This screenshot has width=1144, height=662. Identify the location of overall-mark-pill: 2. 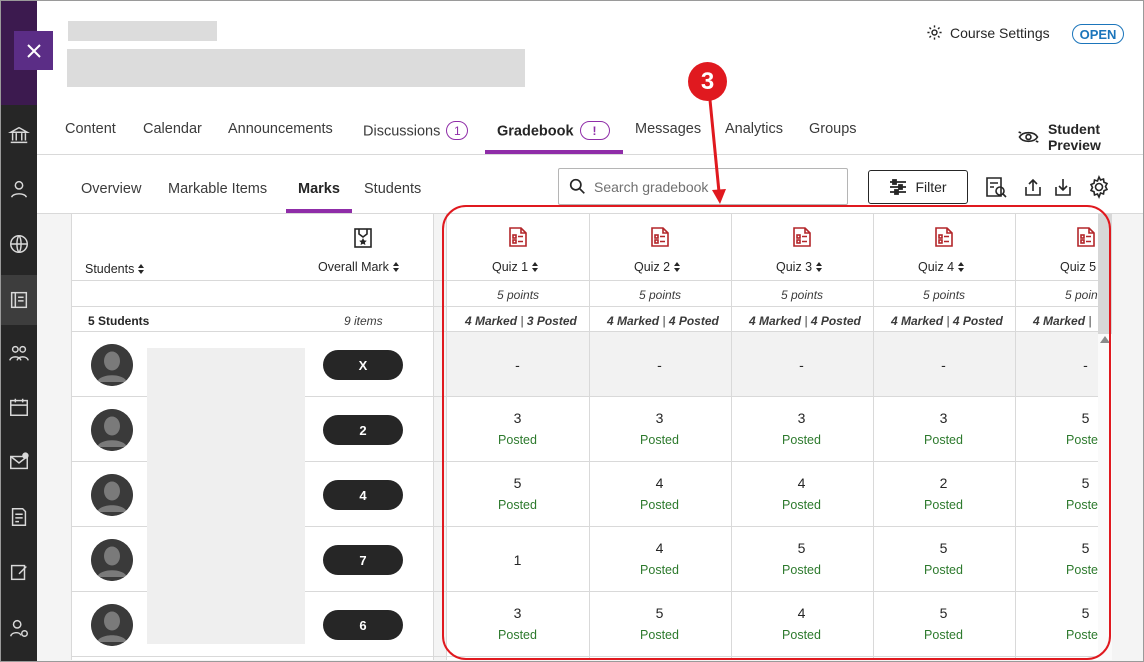
(363, 430).